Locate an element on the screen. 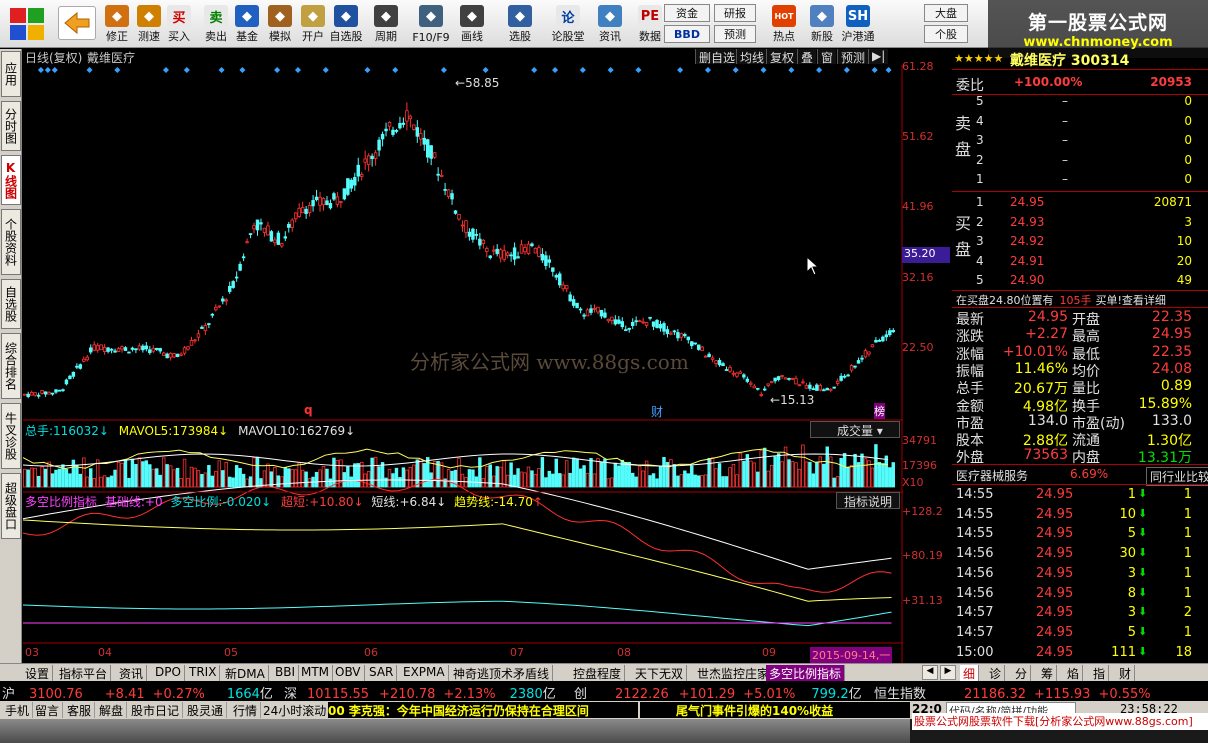  tick-row: 14:55 24.95 5 ⬇ 1 is located at coordinates (1073, 534).